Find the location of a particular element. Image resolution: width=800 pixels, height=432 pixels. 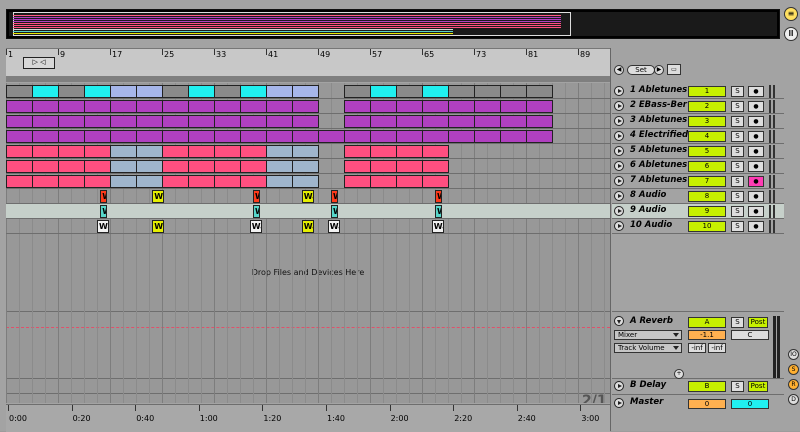

lock-icon: ▭ is located at coordinates (674, 69).